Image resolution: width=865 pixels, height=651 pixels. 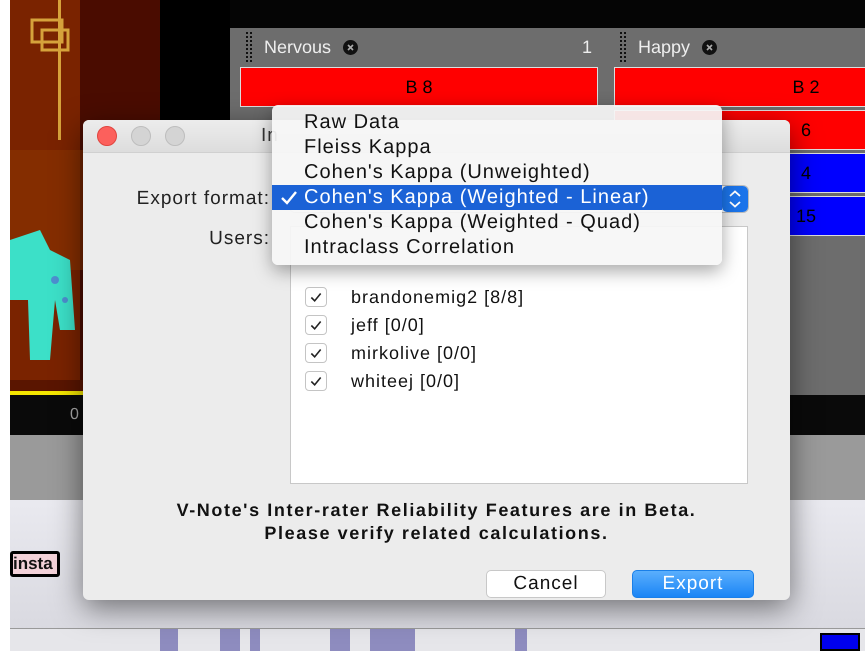 I want to click on beta-notice: V-Note's Inter-rater Reliability Features are in Beta., so click(x=436, y=510).